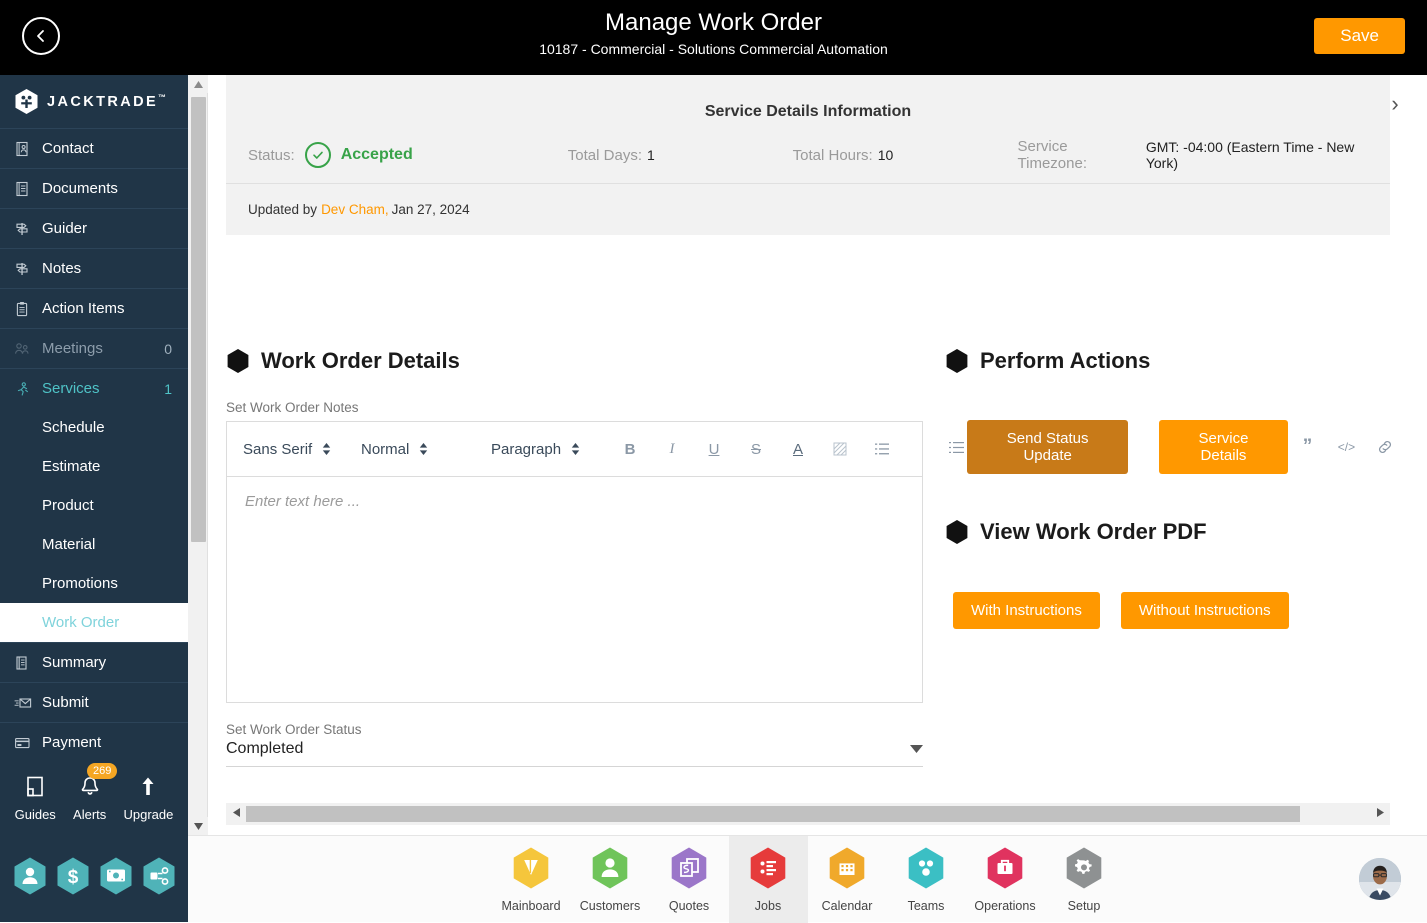 Image resolution: width=1427 pixels, height=923 pixels. Describe the element at coordinates (1005, 879) in the screenshot. I see `bottom-nav-operations: Operations` at that location.